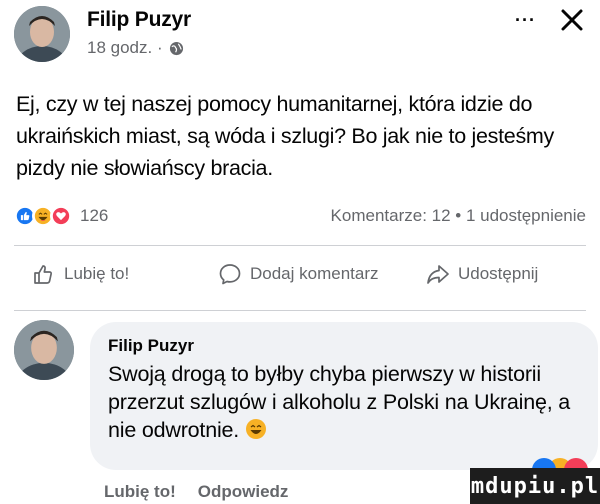  I want to click on comment-icon, so click(230, 274).